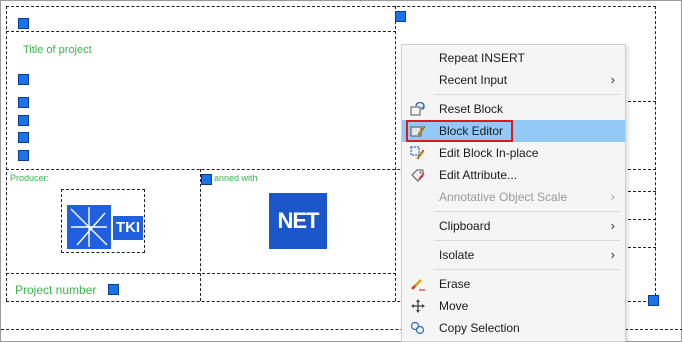  Describe the element at coordinates (56, 290) in the screenshot. I see `project-number-label: Project number` at that location.